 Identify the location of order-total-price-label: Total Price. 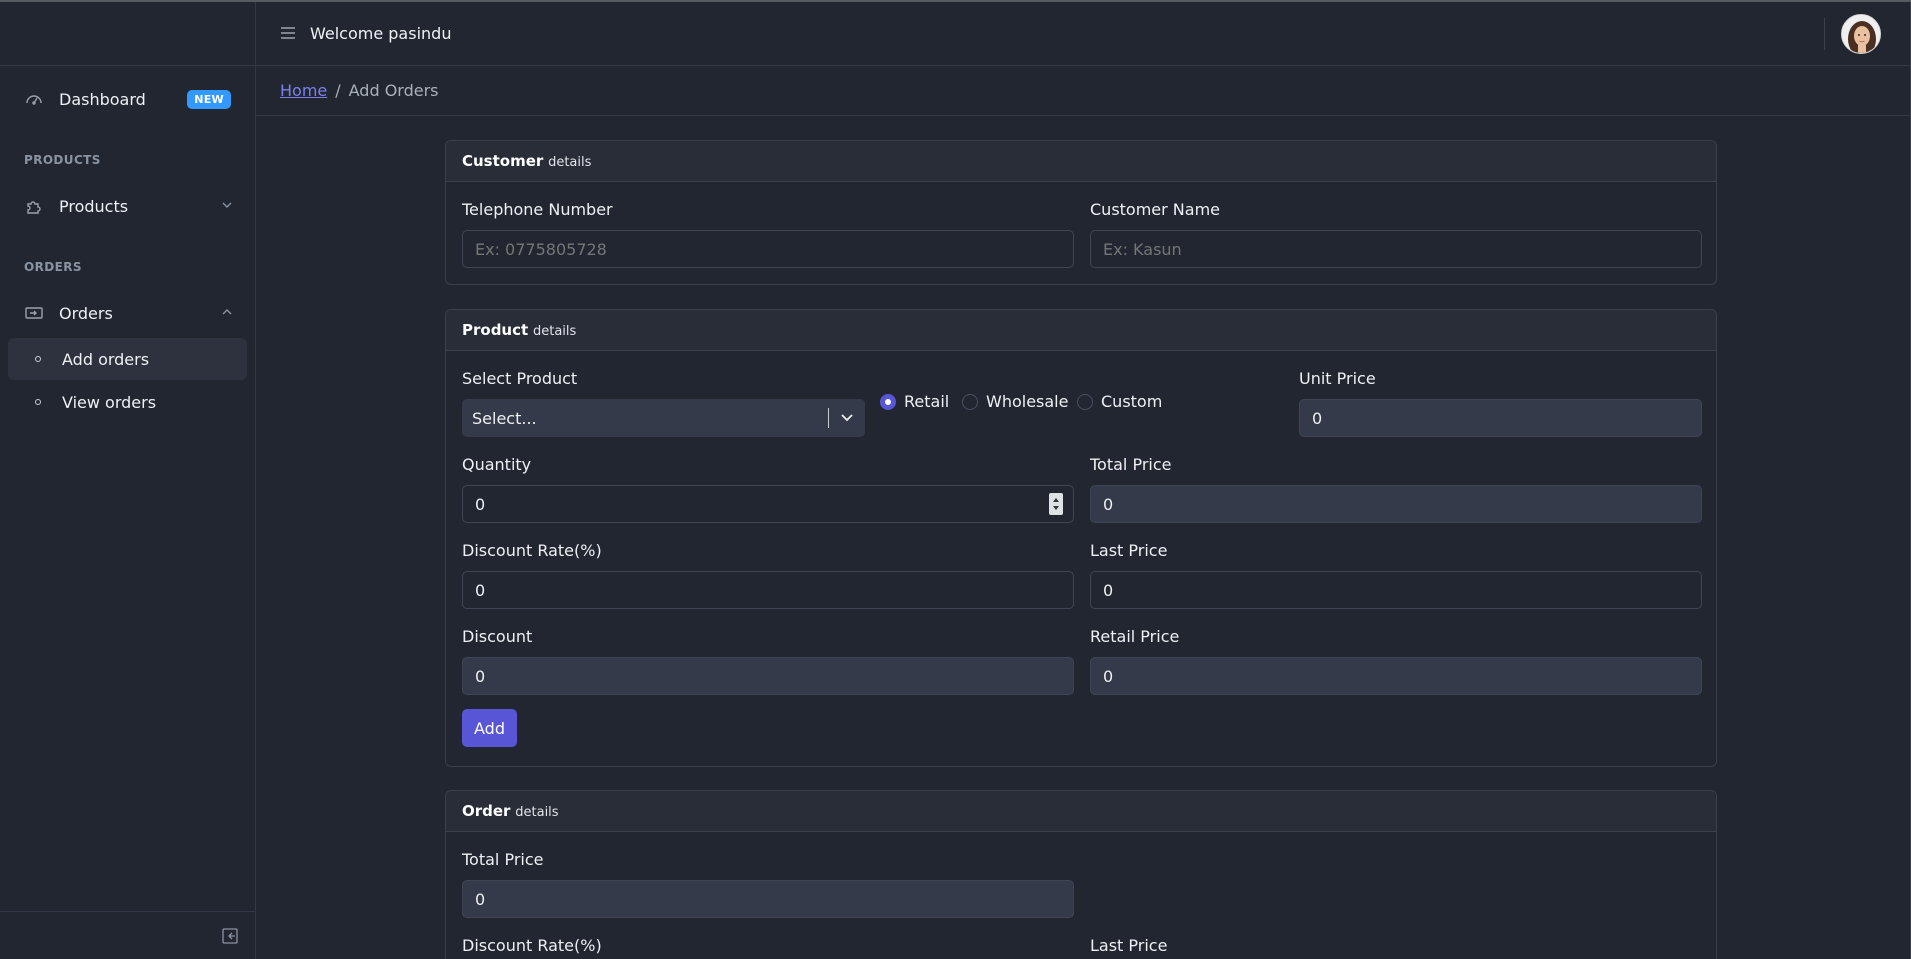
(503, 859).